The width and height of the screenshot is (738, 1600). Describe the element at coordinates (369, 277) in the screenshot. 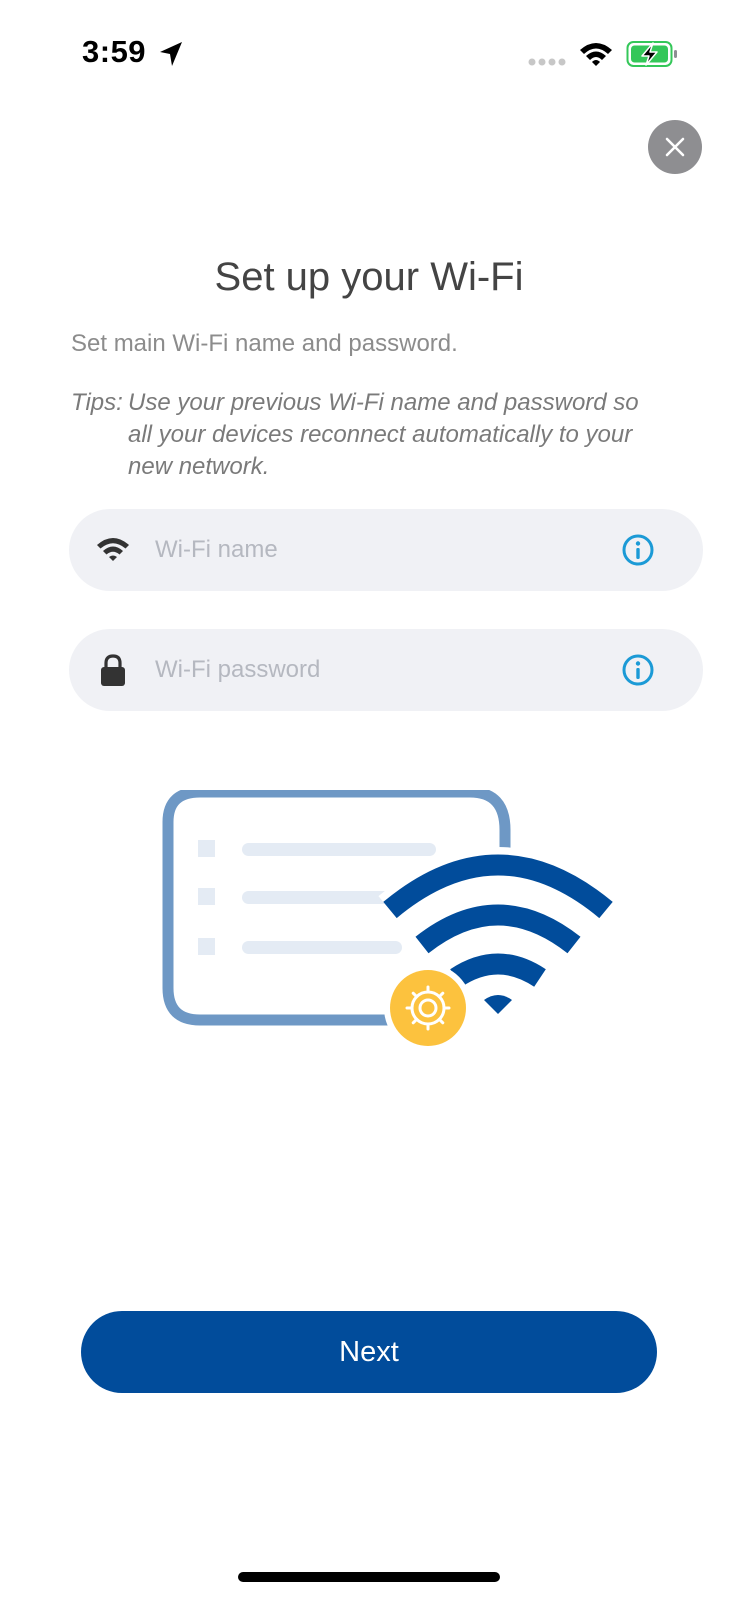

I see `page-title: Set up your Wi-Fi` at that location.